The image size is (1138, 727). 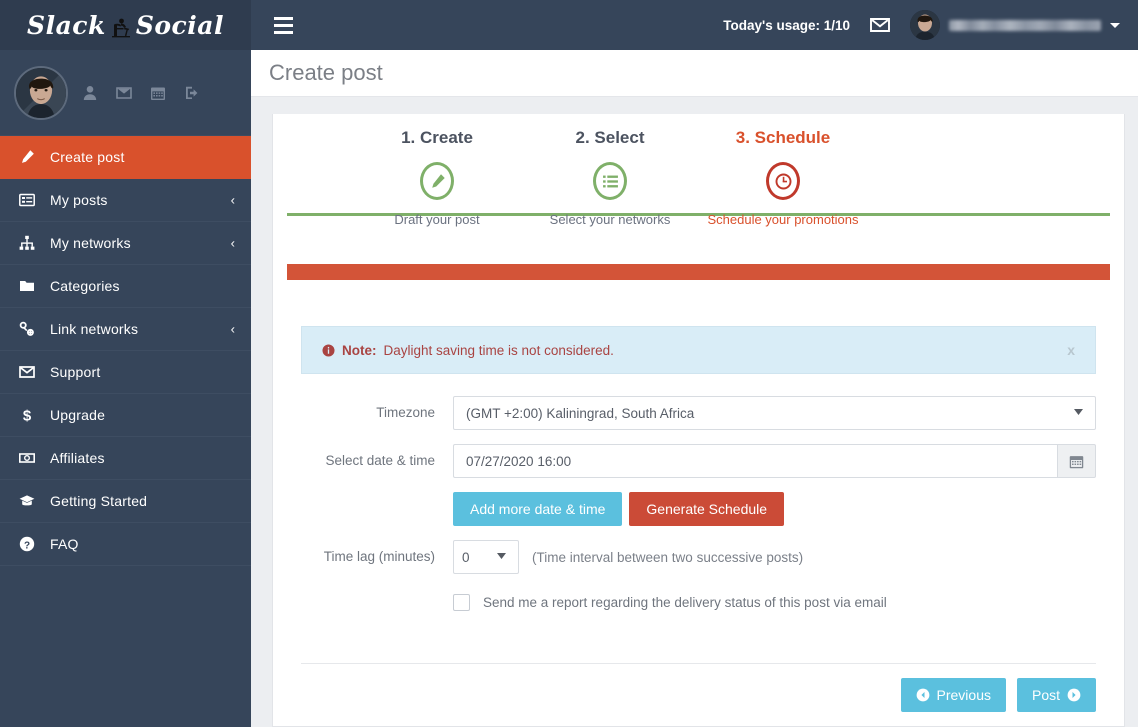 What do you see at coordinates (27, 329) in the screenshot?
I see `link-icon` at bounding box center [27, 329].